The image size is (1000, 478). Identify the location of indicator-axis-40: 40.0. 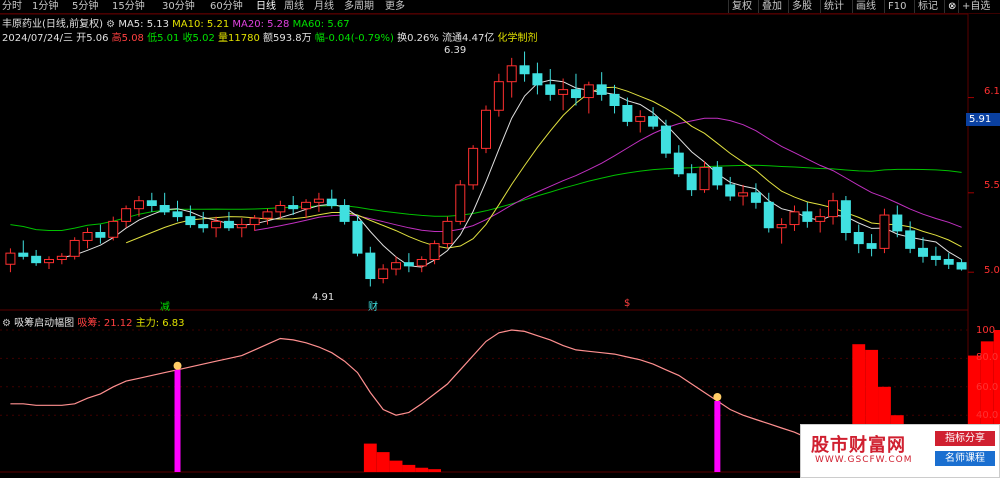
(987, 415).